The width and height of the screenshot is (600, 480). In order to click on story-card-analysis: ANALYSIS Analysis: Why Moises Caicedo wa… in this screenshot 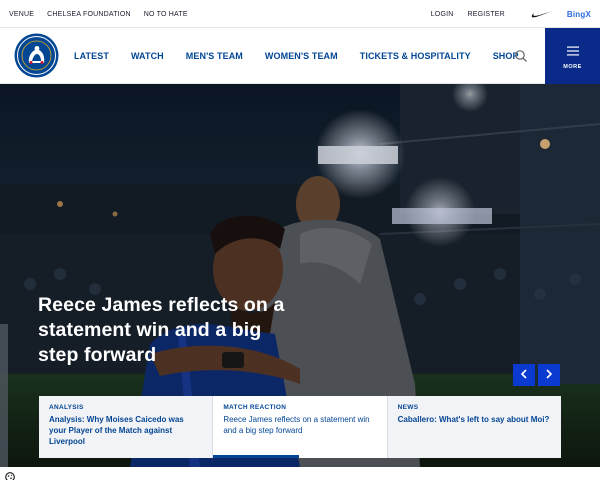, I will do `click(126, 427)`.